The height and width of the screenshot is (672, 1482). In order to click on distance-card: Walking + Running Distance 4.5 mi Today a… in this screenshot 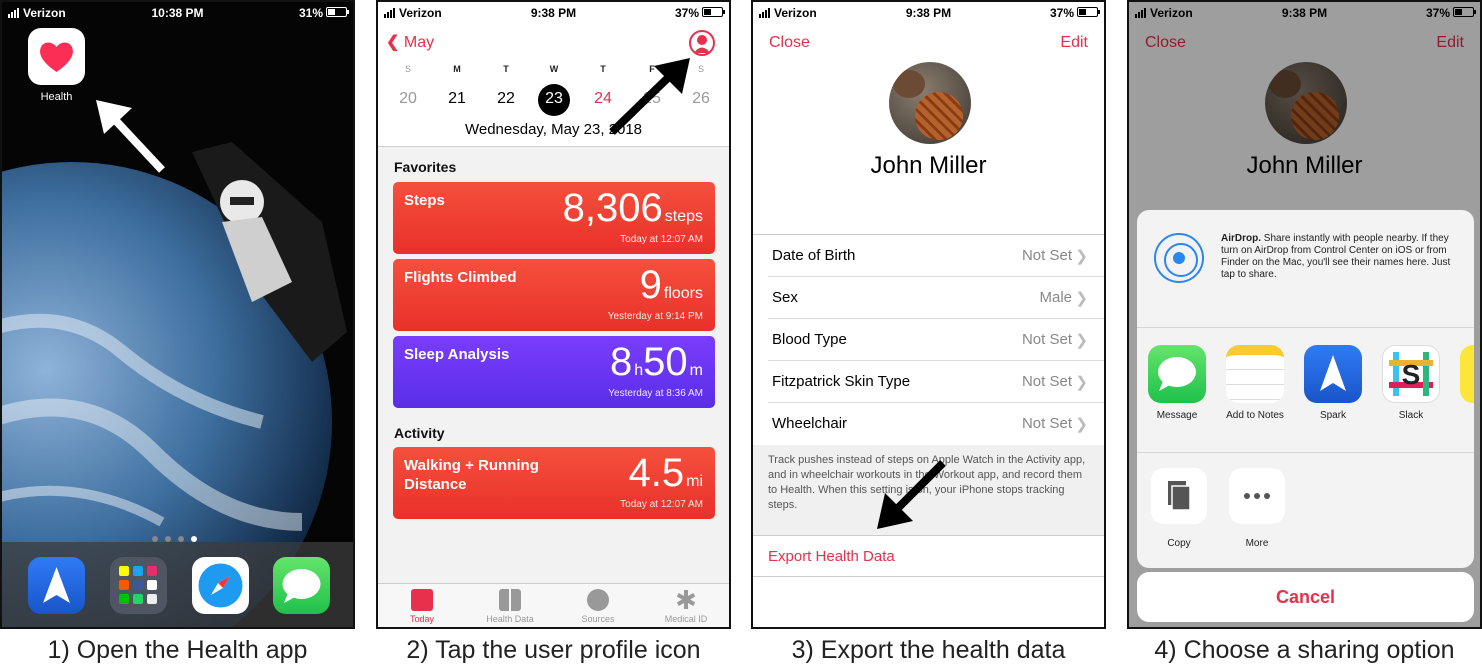, I will do `click(554, 483)`.